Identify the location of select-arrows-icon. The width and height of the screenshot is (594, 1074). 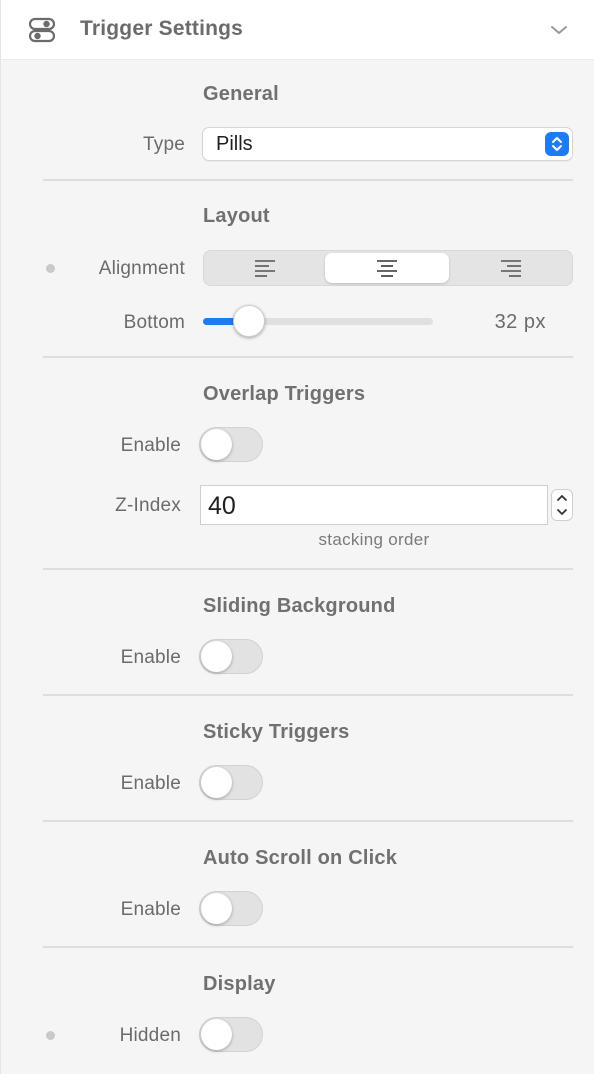
(557, 144).